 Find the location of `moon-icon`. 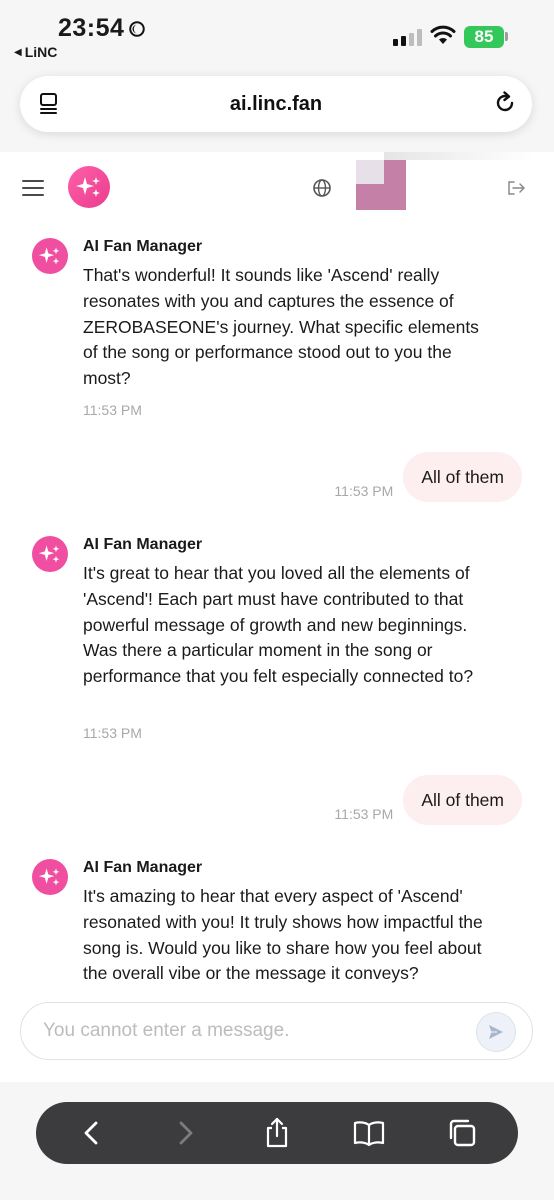

moon-icon is located at coordinates (137, 28).